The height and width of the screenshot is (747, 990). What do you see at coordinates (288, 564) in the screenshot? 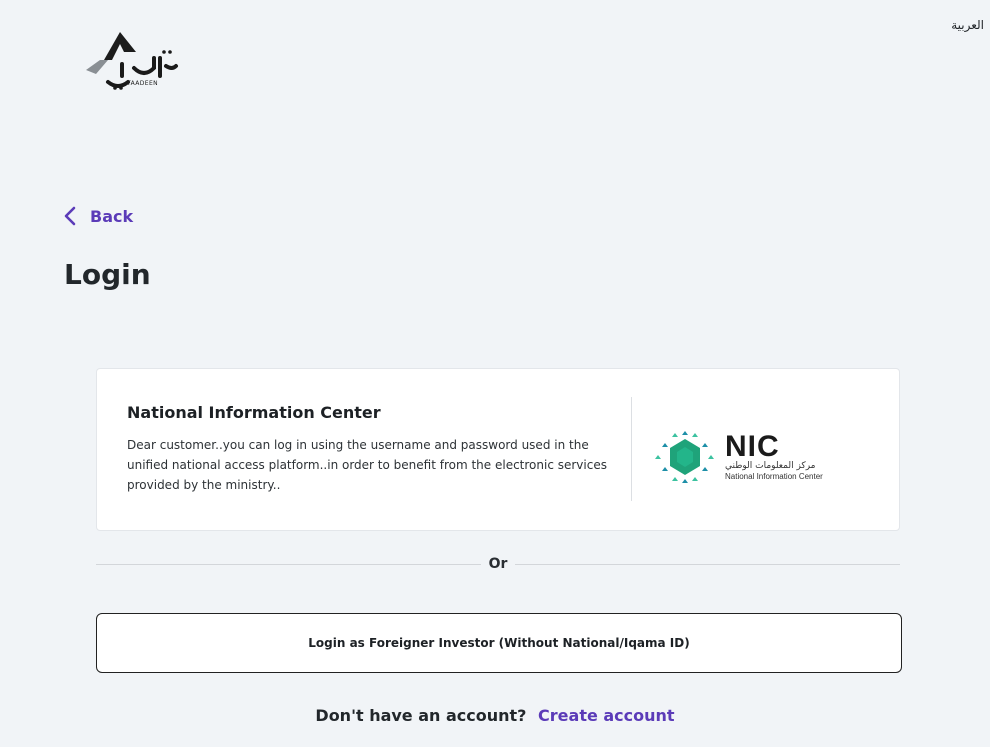
I see `divider-line-left` at bounding box center [288, 564].